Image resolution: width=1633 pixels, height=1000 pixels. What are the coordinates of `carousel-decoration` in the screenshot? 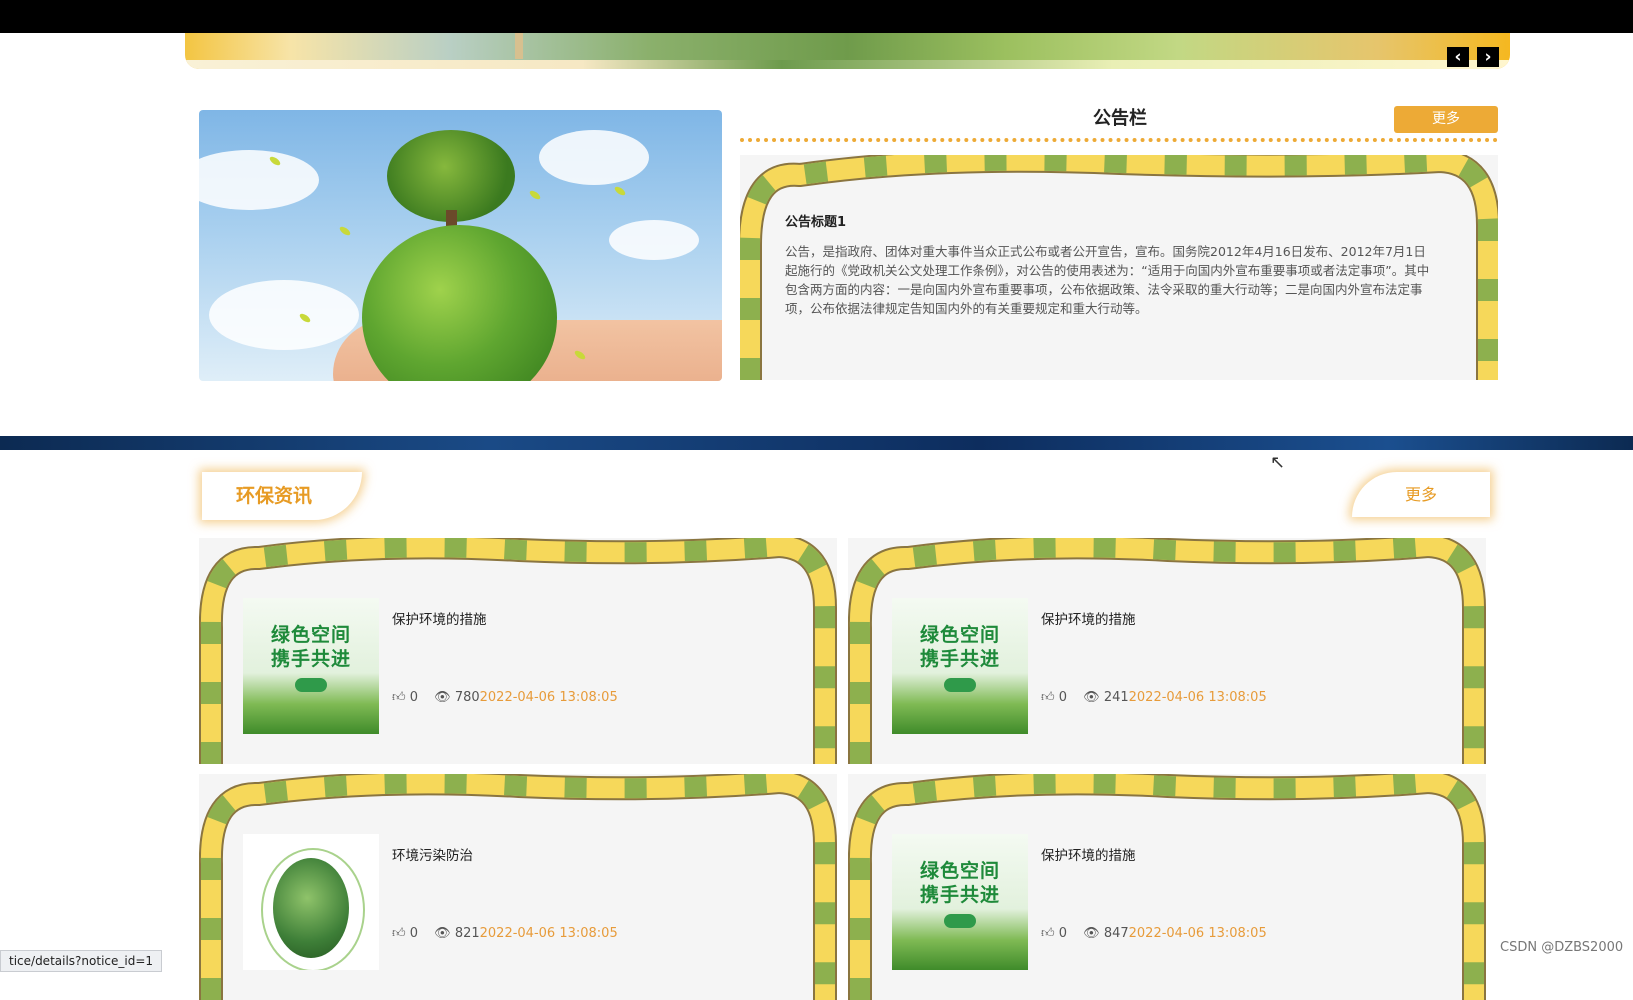 It's located at (519, 46).